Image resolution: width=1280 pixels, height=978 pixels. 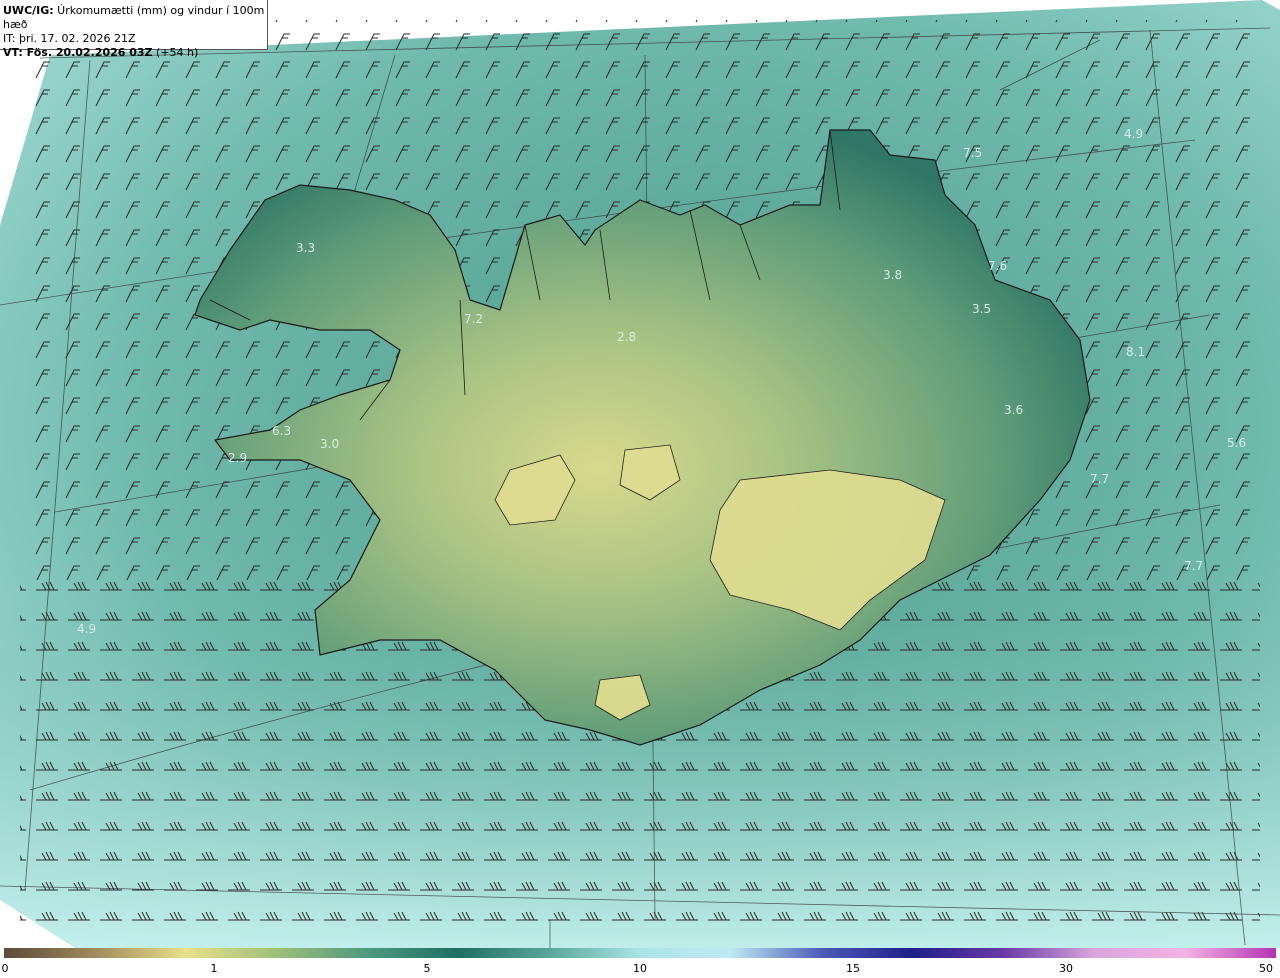 What do you see at coordinates (5, 968) in the screenshot?
I see `colorbar-tick: 0` at bounding box center [5, 968].